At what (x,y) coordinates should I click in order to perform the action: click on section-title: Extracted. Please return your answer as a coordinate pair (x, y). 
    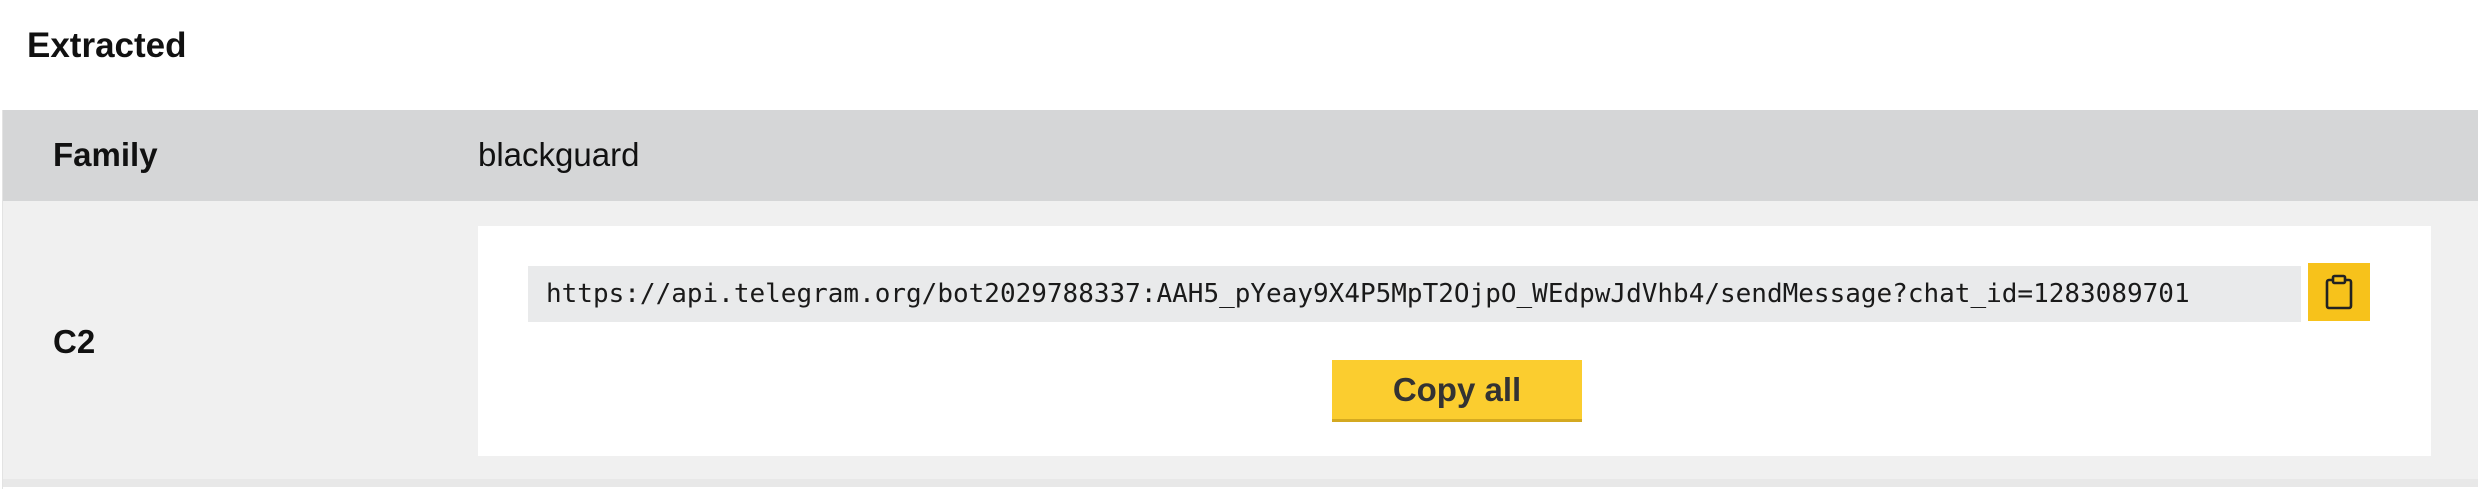
    Looking at the image, I should click on (107, 45).